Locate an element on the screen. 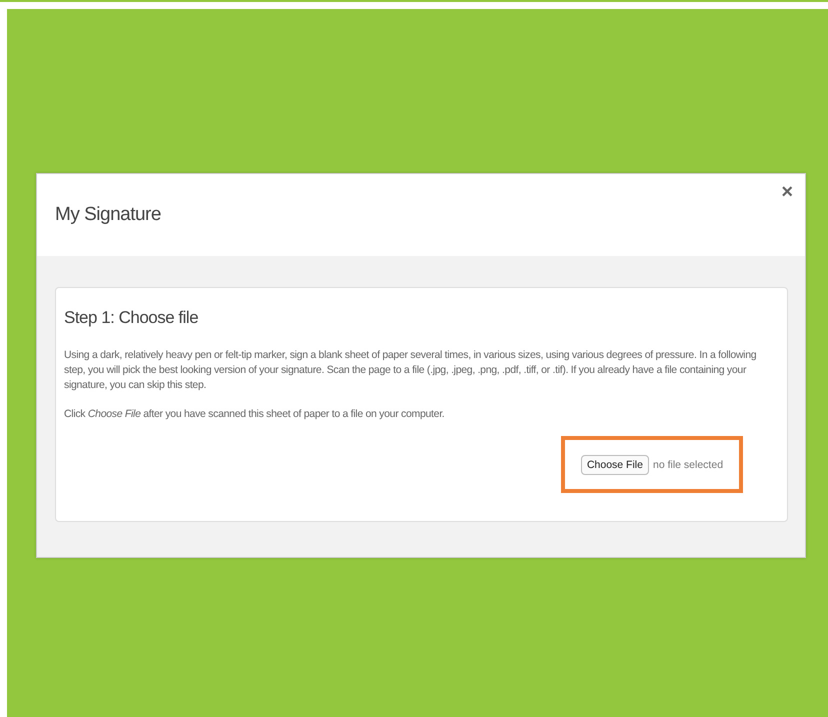 The height and width of the screenshot is (717, 828). step-title: Step 1: Choose file is located at coordinates (132, 318).